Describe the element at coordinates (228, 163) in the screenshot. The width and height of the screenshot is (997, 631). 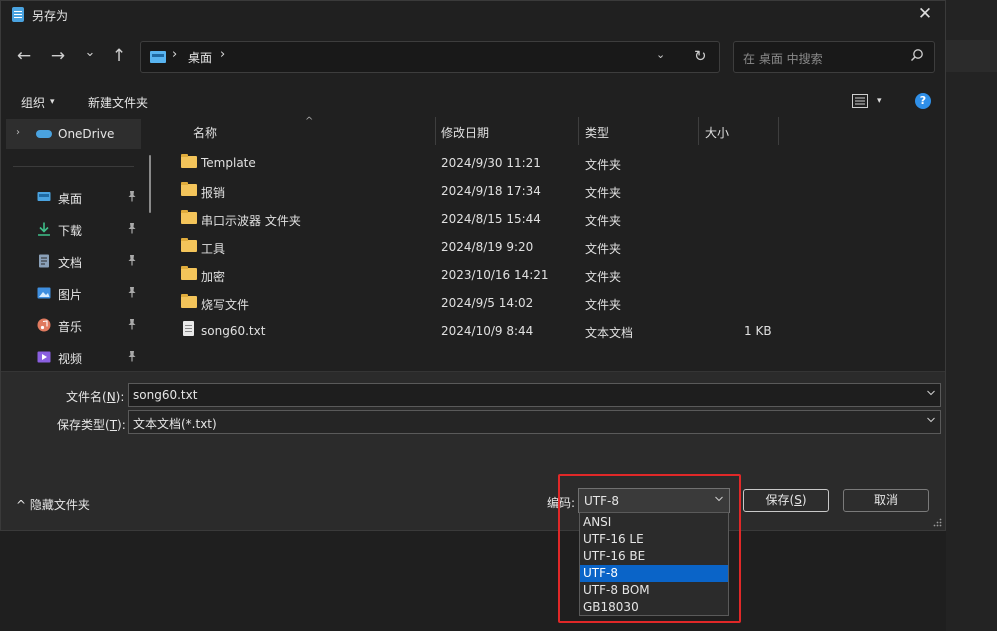
I see `file-name: Template` at that location.